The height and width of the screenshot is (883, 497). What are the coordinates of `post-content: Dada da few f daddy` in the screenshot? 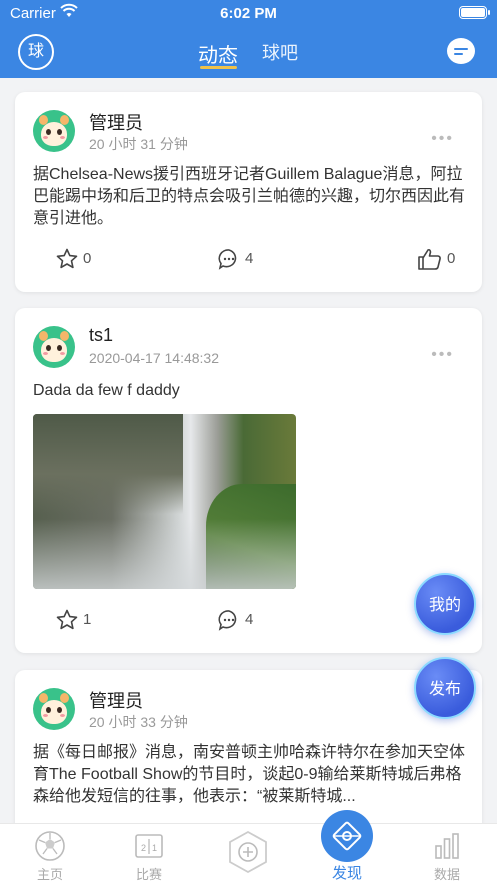 It's located at (249, 391).